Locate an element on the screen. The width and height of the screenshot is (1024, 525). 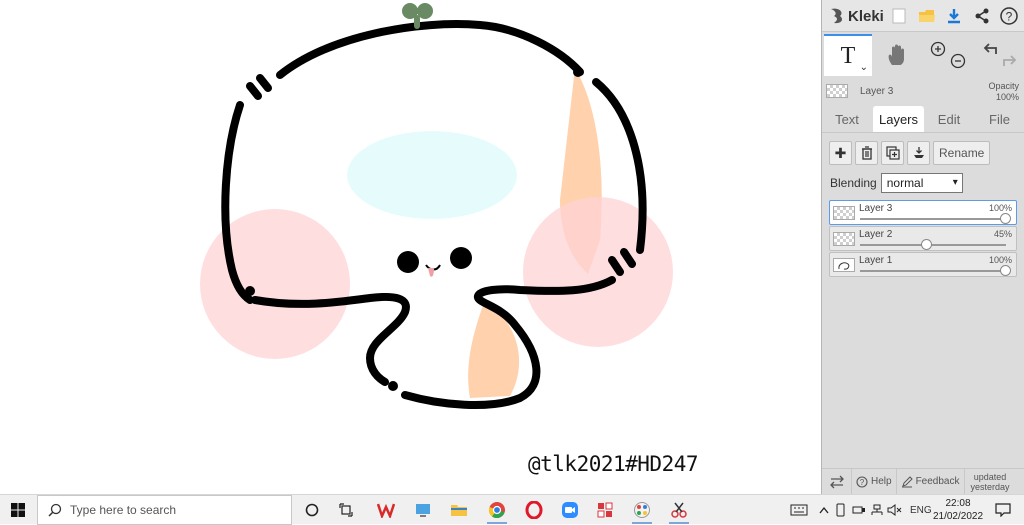
zoom-in-out-icon is located at coordinates (948, 55).